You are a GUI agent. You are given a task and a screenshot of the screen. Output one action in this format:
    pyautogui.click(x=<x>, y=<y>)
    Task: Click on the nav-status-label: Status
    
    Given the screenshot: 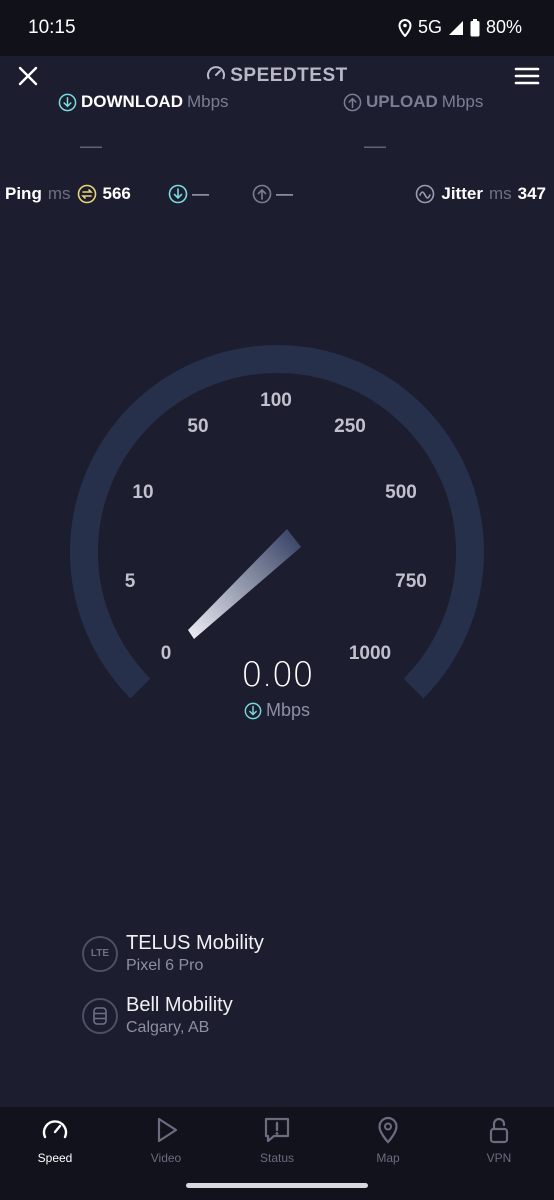 What is the action you would take?
    pyautogui.click(x=277, y=1158)
    